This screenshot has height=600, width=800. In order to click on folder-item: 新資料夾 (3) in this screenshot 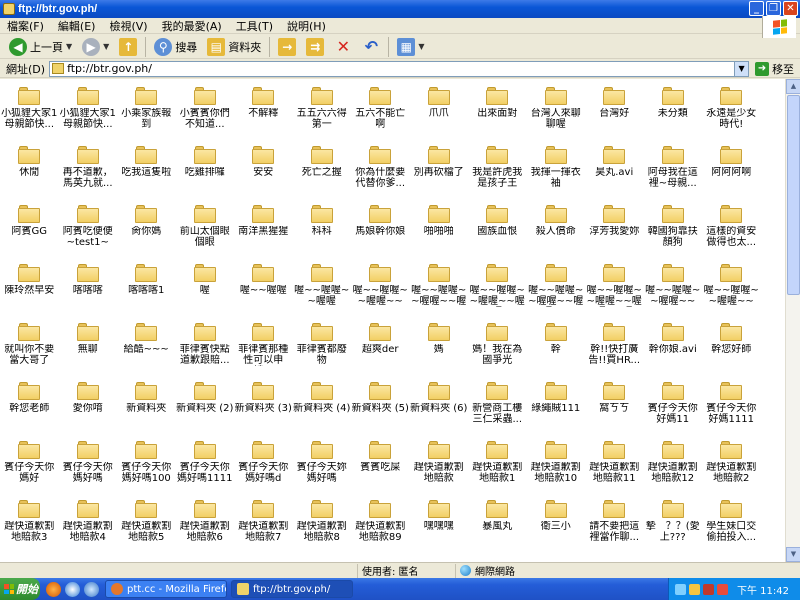, I will do `click(263, 411)`.